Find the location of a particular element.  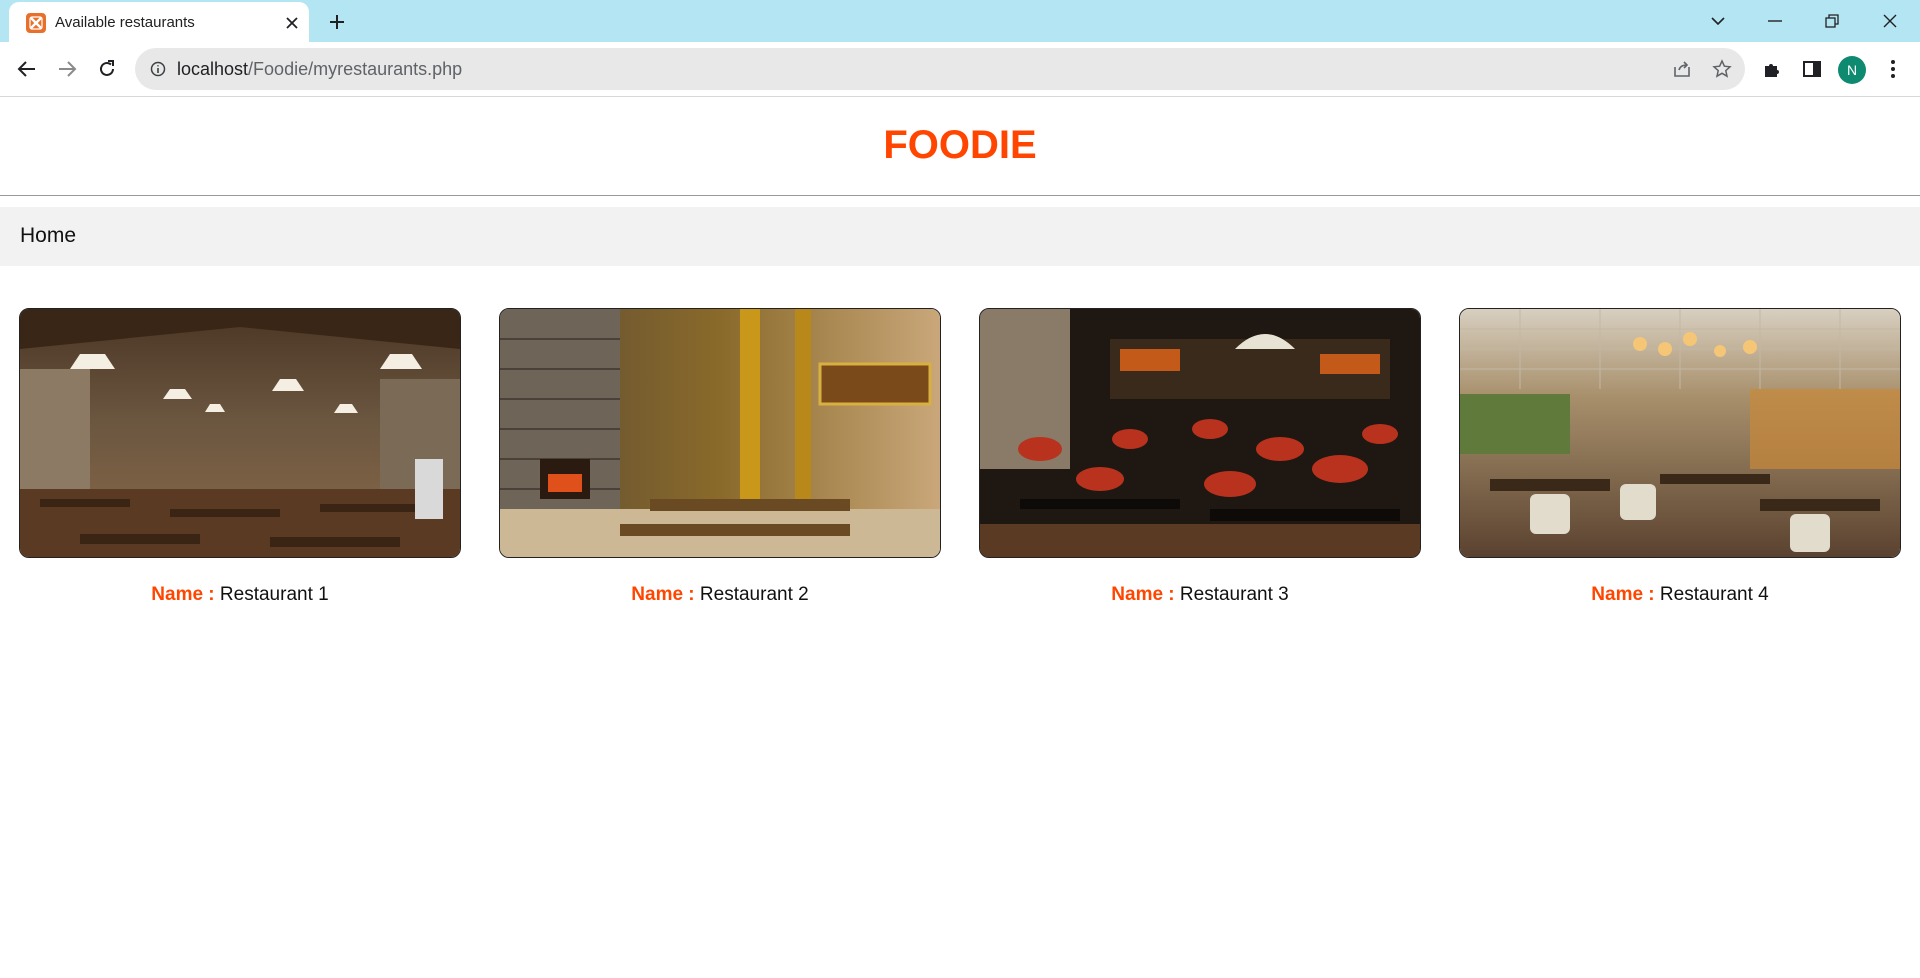

profile-avatar: N is located at coordinates (1852, 70).